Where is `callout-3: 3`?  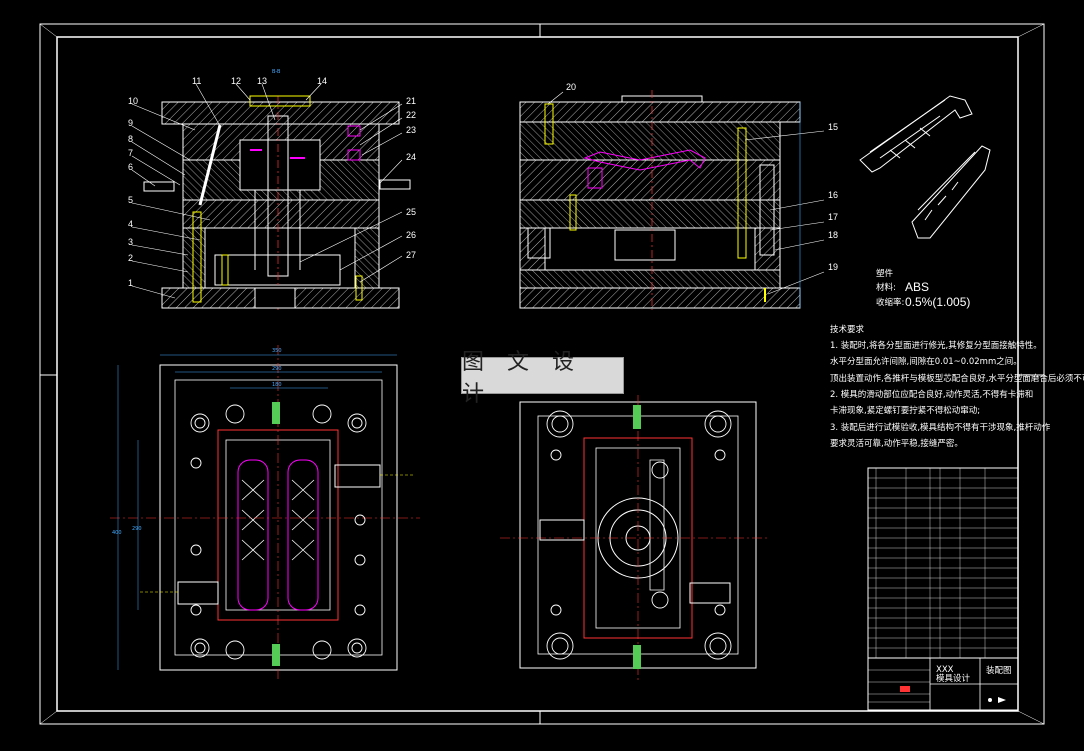 callout-3: 3 is located at coordinates (130, 242).